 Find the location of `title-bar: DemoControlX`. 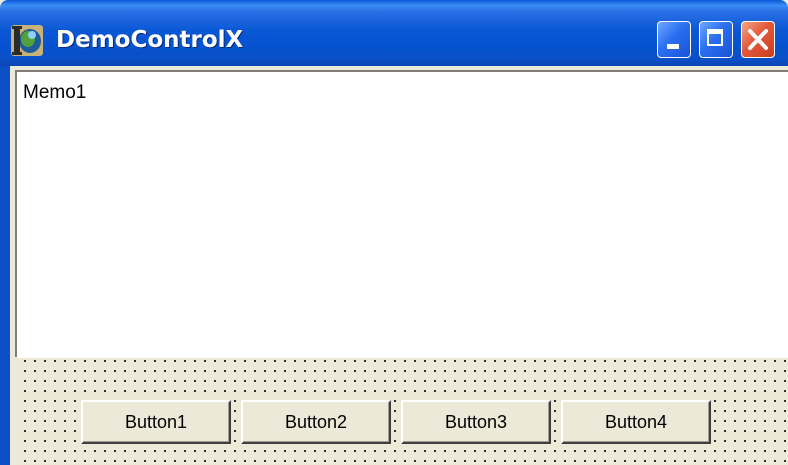

title-bar: DemoControlX is located at coordinates (394, 33).